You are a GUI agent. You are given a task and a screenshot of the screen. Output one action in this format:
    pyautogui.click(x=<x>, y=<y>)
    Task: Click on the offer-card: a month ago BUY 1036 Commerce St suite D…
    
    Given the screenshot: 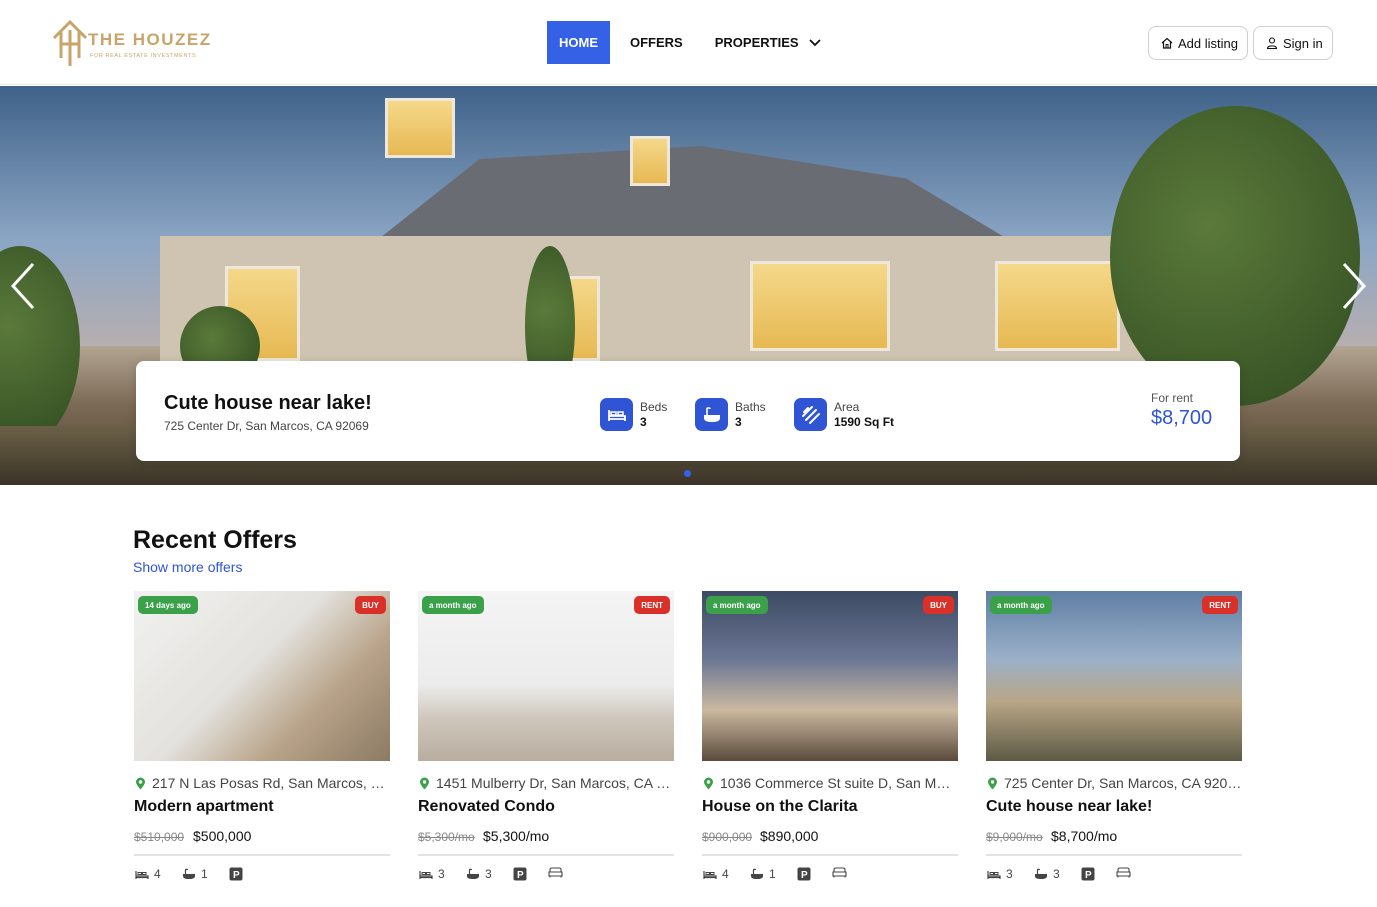 What is the action you would take?
    pyautogui.click(x=830, y=741)
    